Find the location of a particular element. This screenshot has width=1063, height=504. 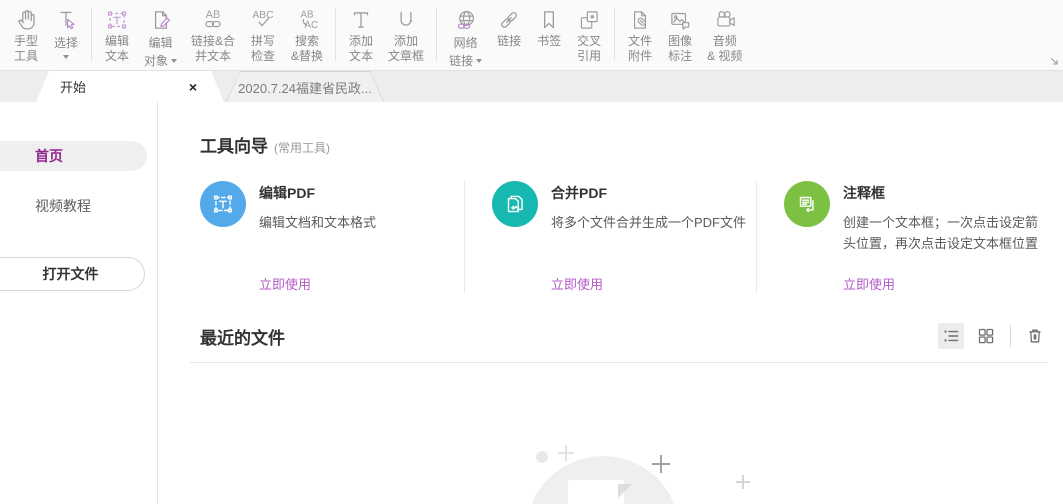

web-link-icon is located at coordinates (466, 20).